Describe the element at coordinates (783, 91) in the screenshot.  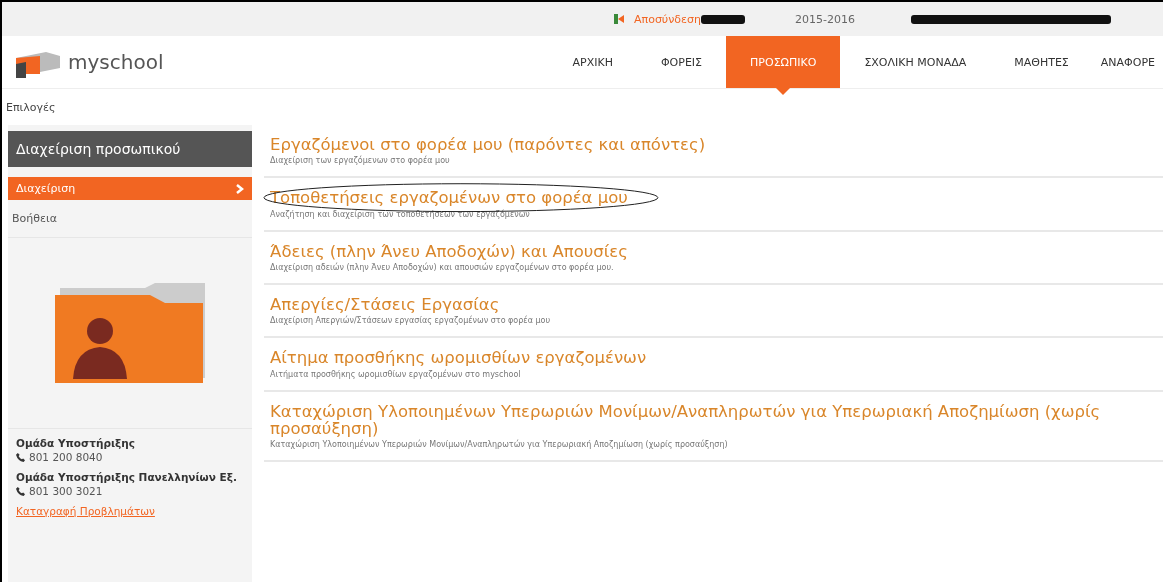
I see `tab-pointer` at that location.